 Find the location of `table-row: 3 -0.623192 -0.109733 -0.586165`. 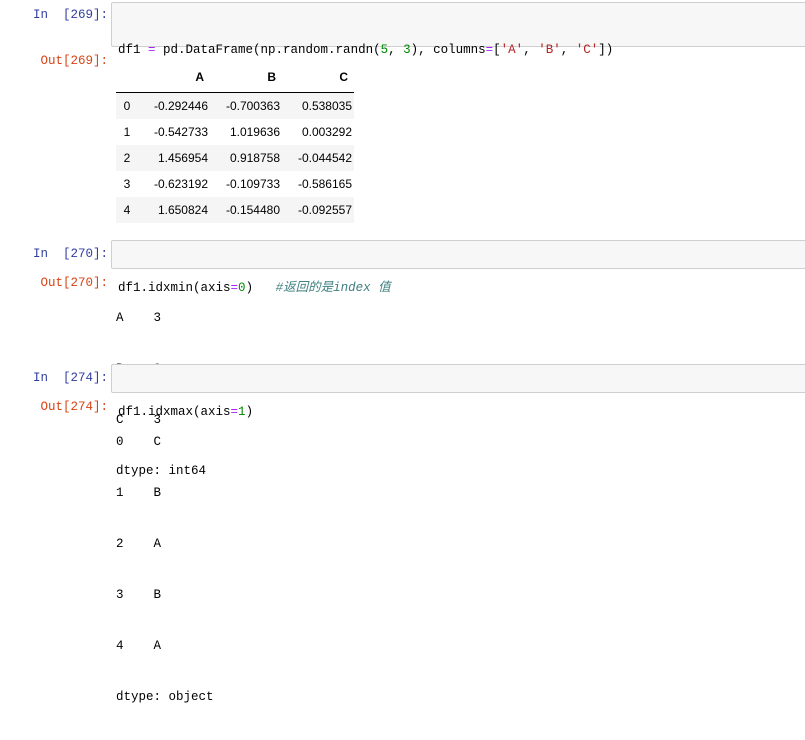

table-row: 3 -0.623192 -0.109733 -0.586165 is located at coordinates (235, 184).